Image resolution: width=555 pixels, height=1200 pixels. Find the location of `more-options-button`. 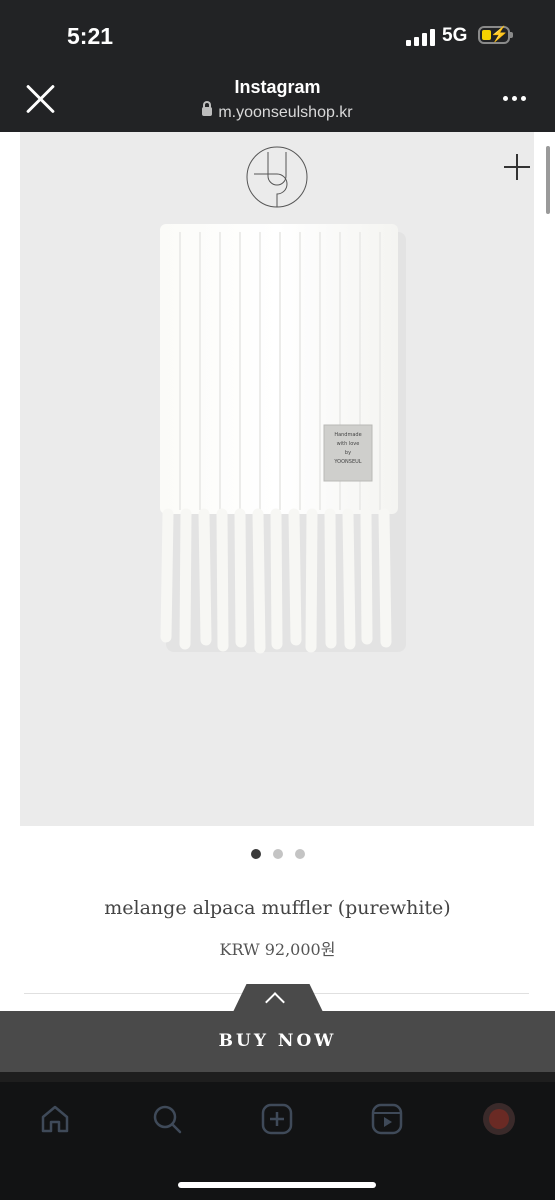

more-options-button is located at coordinates (515, 99).